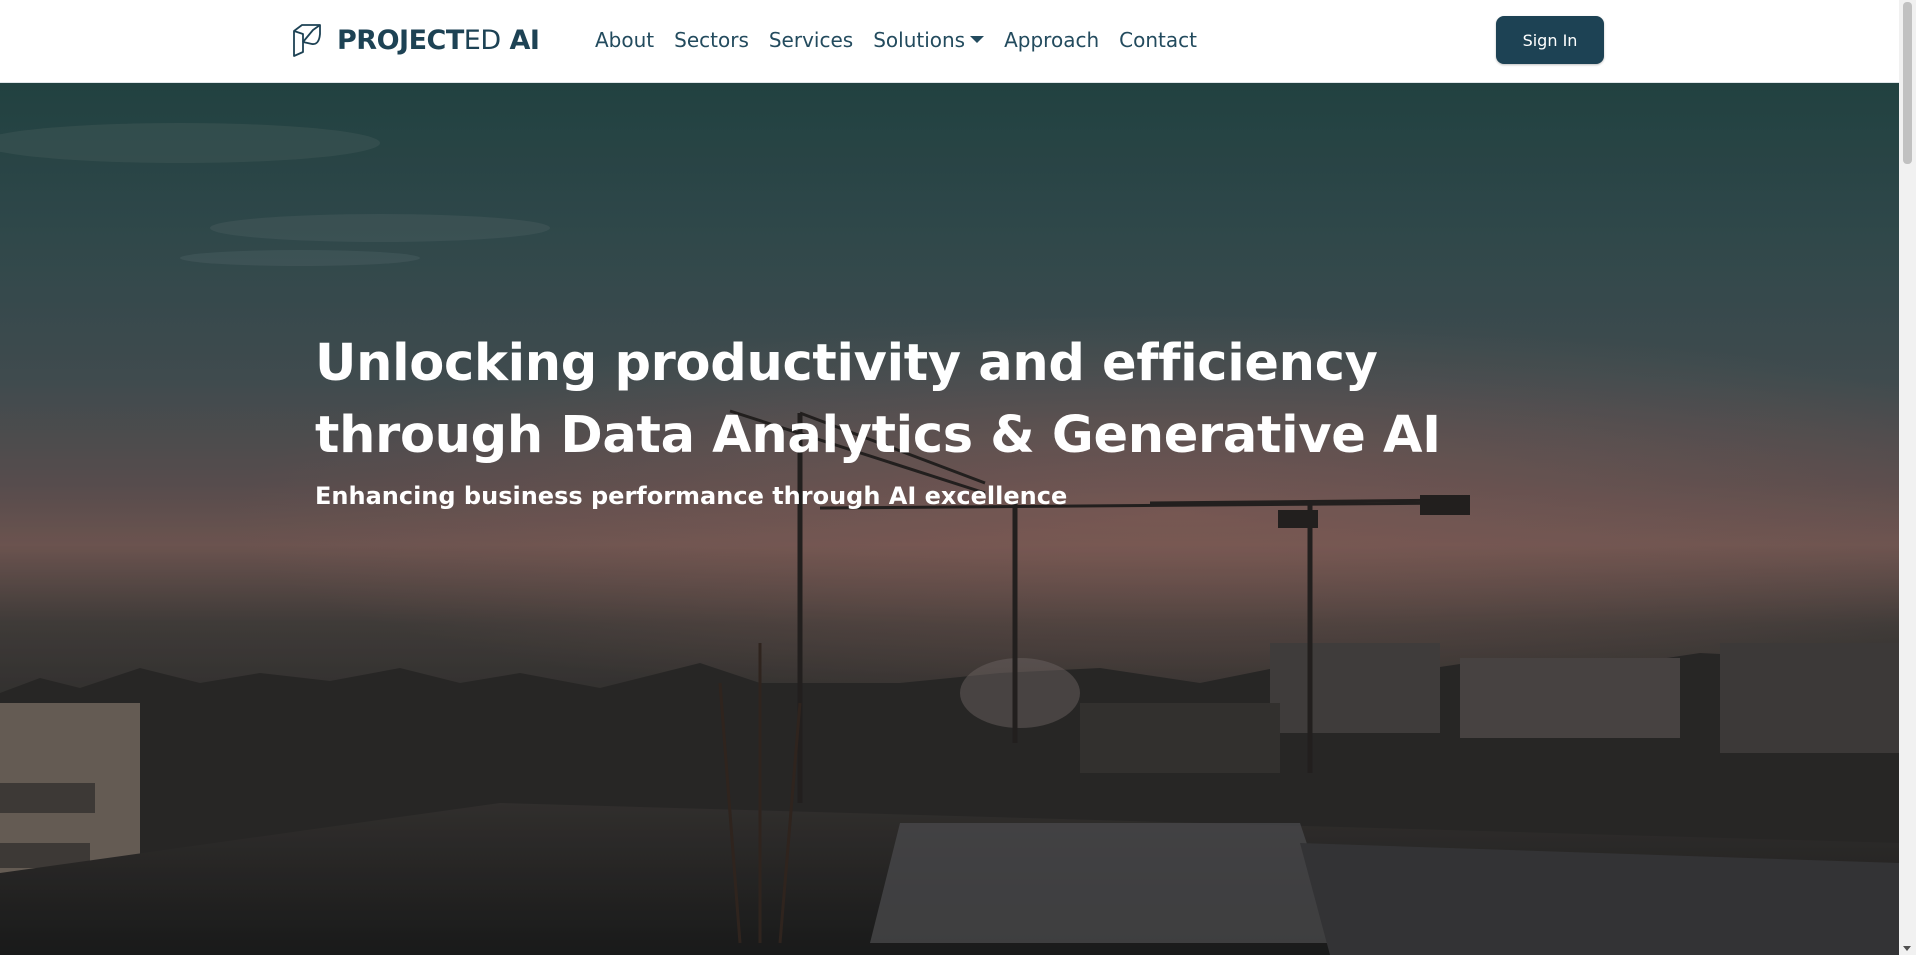 The width and height of the screenshot is (1916, 955). I want to click on nav-item-solutions-dropdown: Solutions, so click(929, 40).